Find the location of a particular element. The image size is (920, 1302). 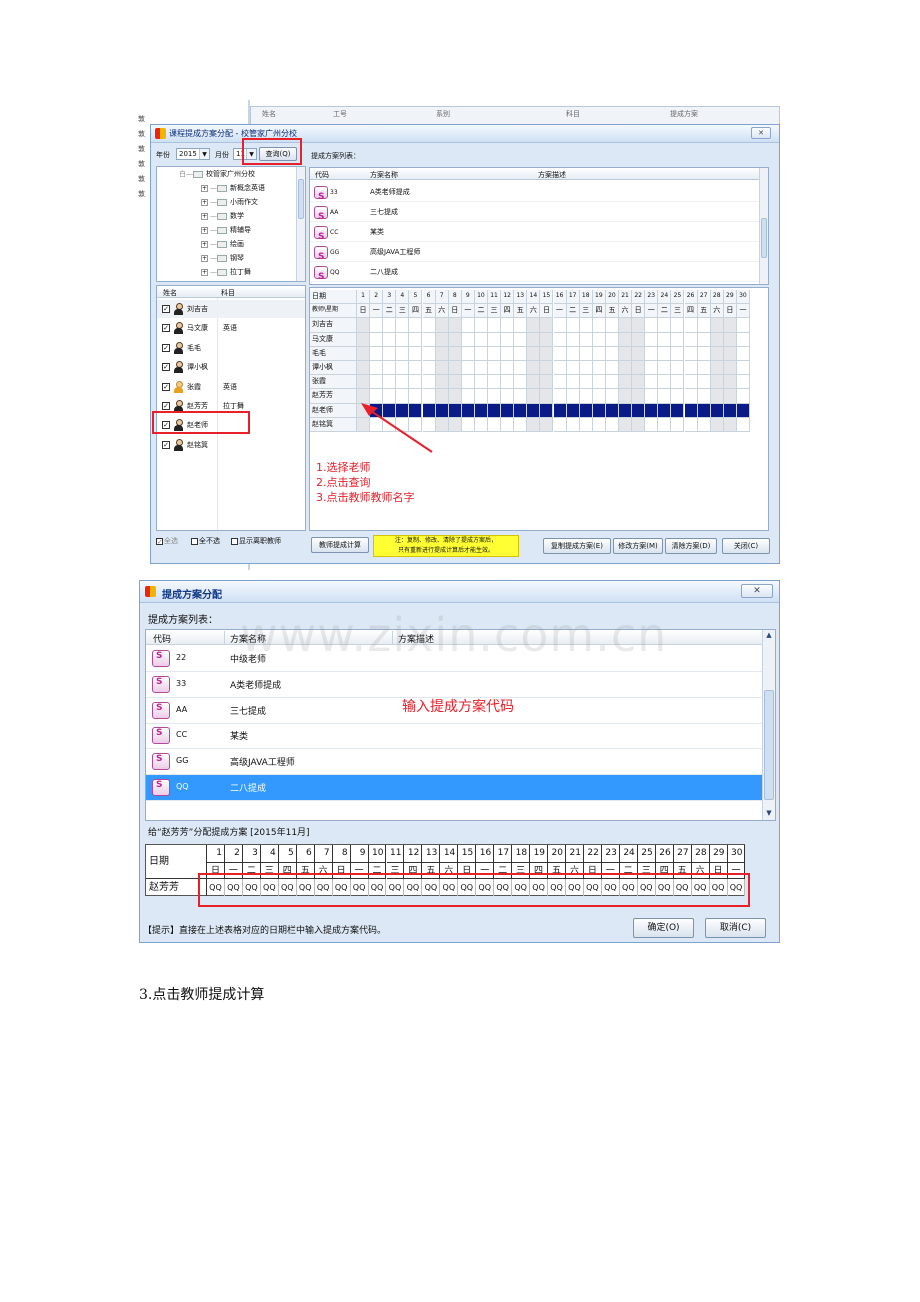

tree-node: + — 新概念英语 is located at coordinates (233, 188).